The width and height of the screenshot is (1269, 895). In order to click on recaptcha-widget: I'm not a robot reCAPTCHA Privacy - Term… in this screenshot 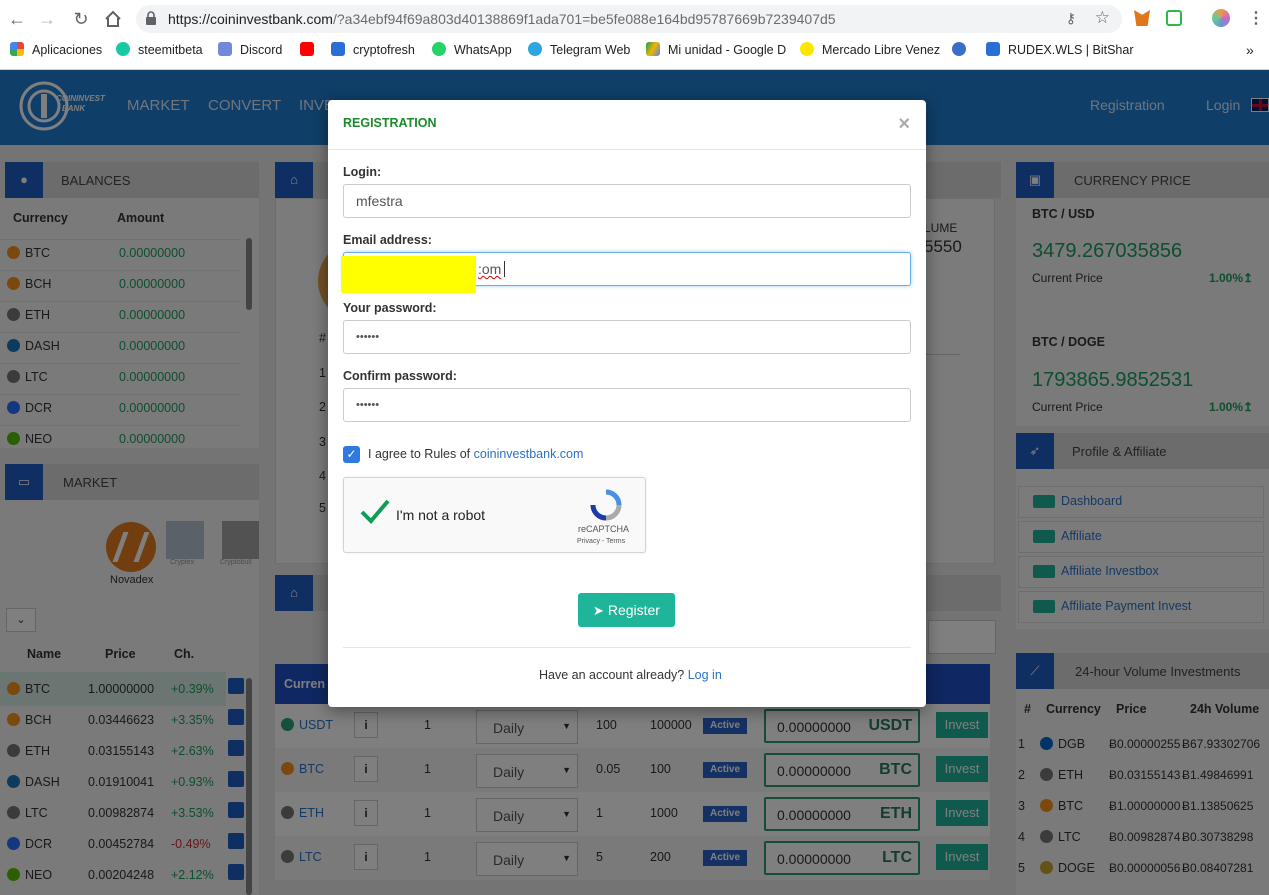, I will do `click(494, 515)`.